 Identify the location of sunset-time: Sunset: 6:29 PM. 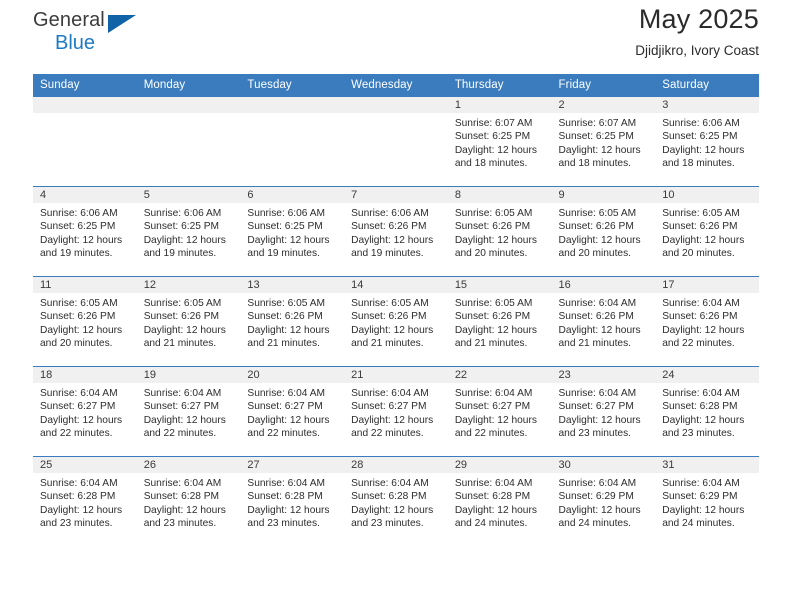
(700, 497).